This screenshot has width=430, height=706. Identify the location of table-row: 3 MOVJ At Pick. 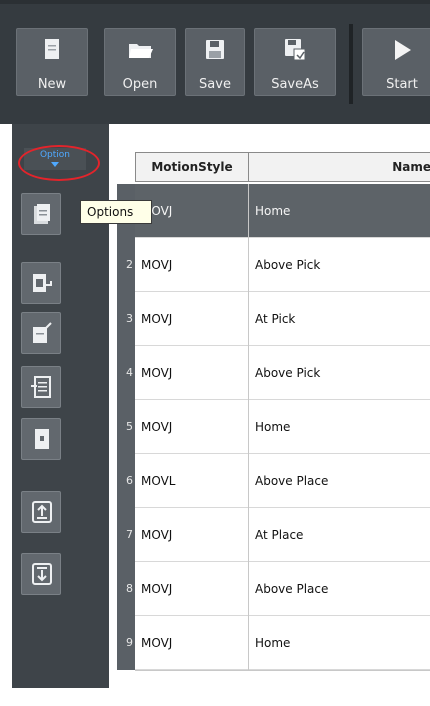
(273, 319).